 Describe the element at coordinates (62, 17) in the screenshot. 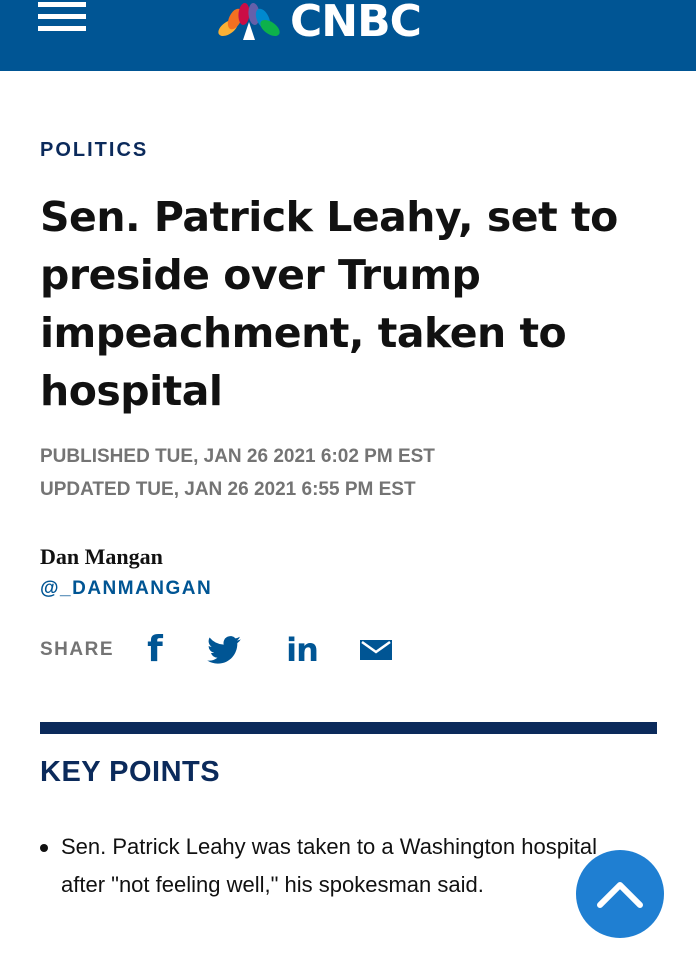

I see `hamburger-menu-icon` at that location.